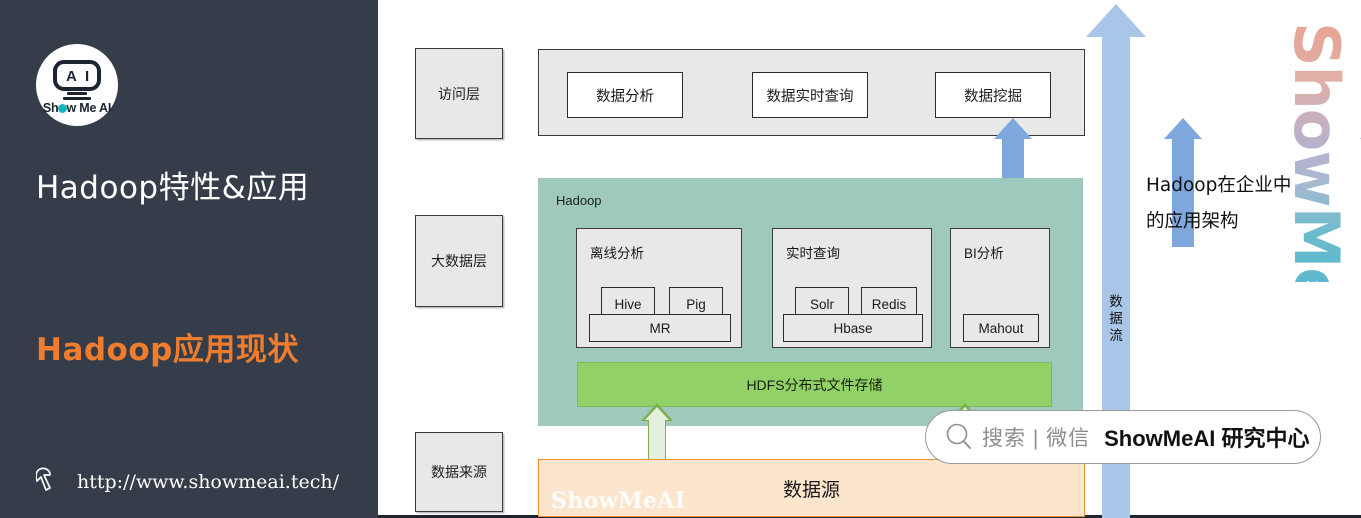 This screenshot has width=1361, height=518. What do you see at coordinates (1036, 438) in the screenshot?
I see `pill-search-text: 搜索 | 微信` at bounding box center [1036, 438].